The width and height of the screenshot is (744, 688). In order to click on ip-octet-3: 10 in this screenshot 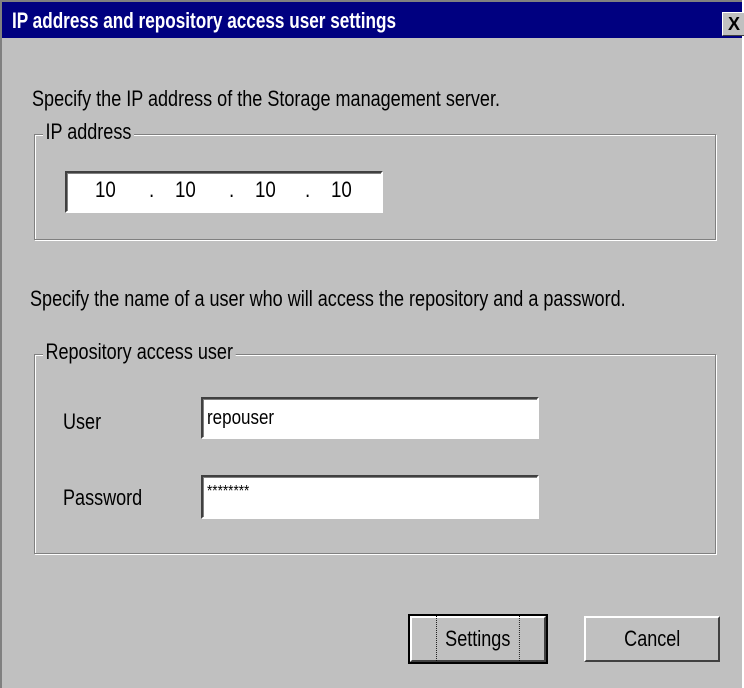, I will do `click(265, 190)`.